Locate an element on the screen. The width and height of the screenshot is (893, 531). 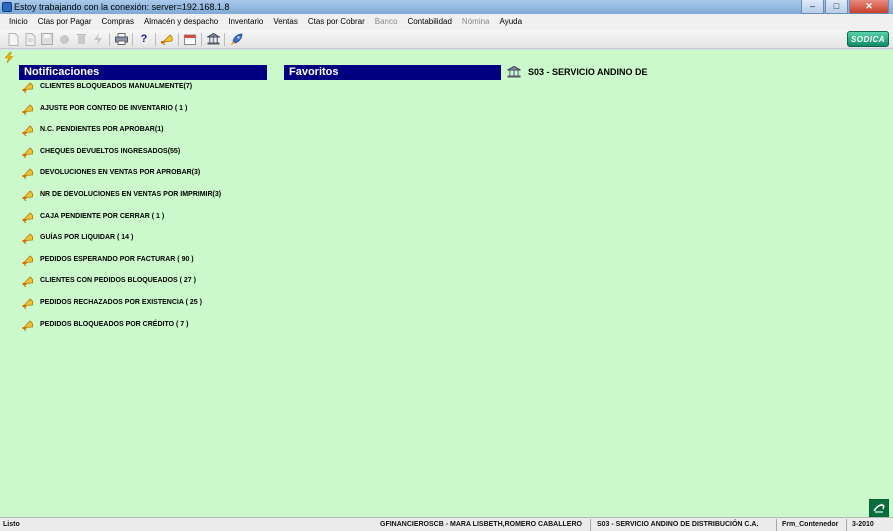
notification-item: CLIENTES CON PEDIDOS BLOQUEADOS ( 27 ) is located at coordinates (147, 286).